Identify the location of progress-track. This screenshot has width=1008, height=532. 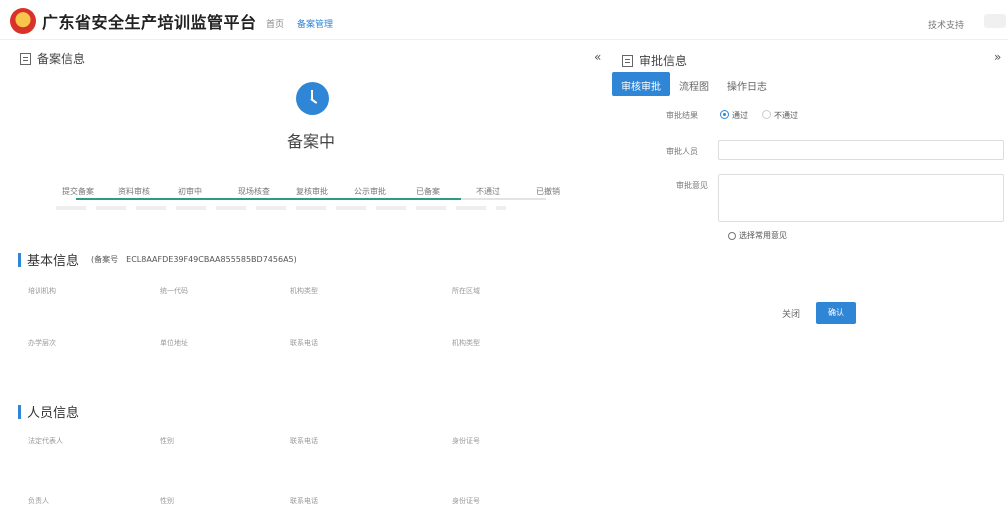
(311, 199).